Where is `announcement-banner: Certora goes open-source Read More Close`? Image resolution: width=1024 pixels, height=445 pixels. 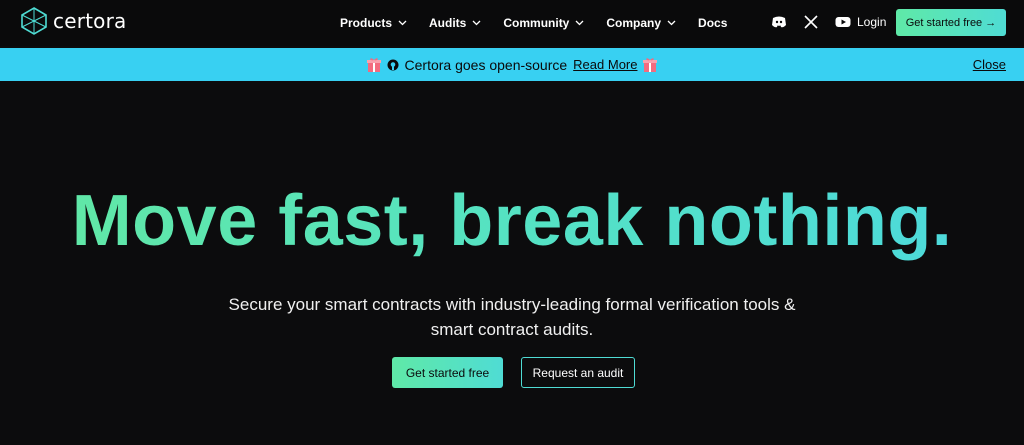 announcement-banner: Certora goes open-source Read More Close is located at coordinates (512, 64).